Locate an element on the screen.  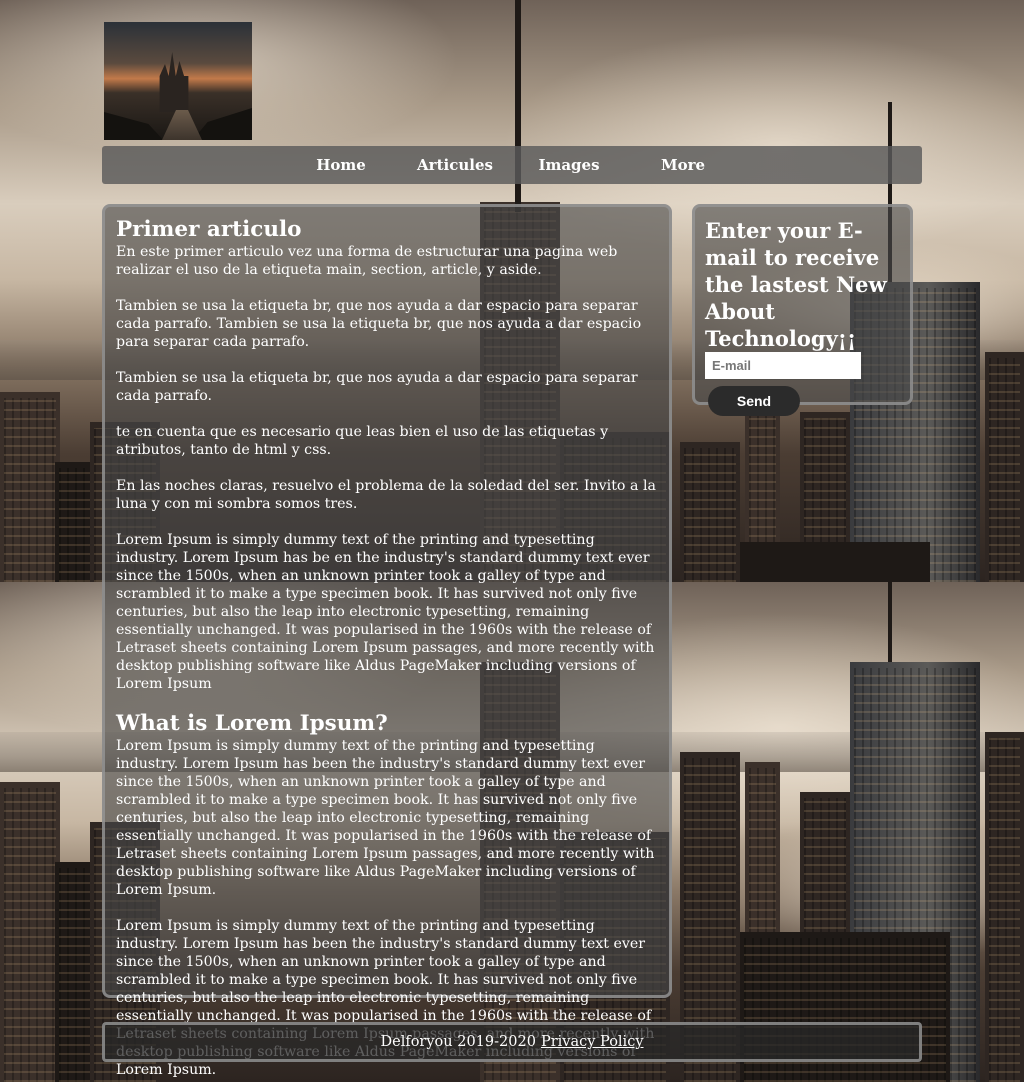
nav-item-articules: Articules is located at coordinates (455, 165).